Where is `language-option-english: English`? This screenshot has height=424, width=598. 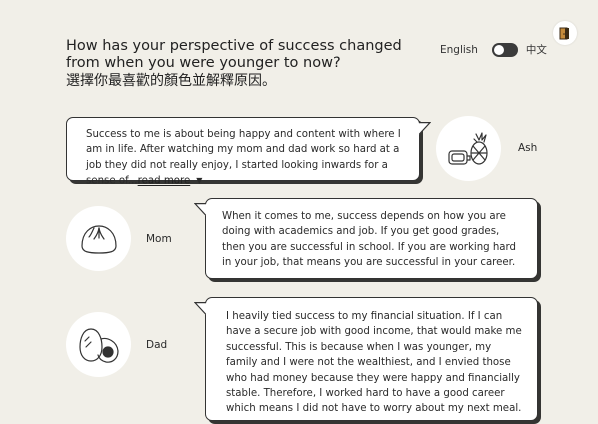
language-option-english: English is located at coordinates (459, 50).